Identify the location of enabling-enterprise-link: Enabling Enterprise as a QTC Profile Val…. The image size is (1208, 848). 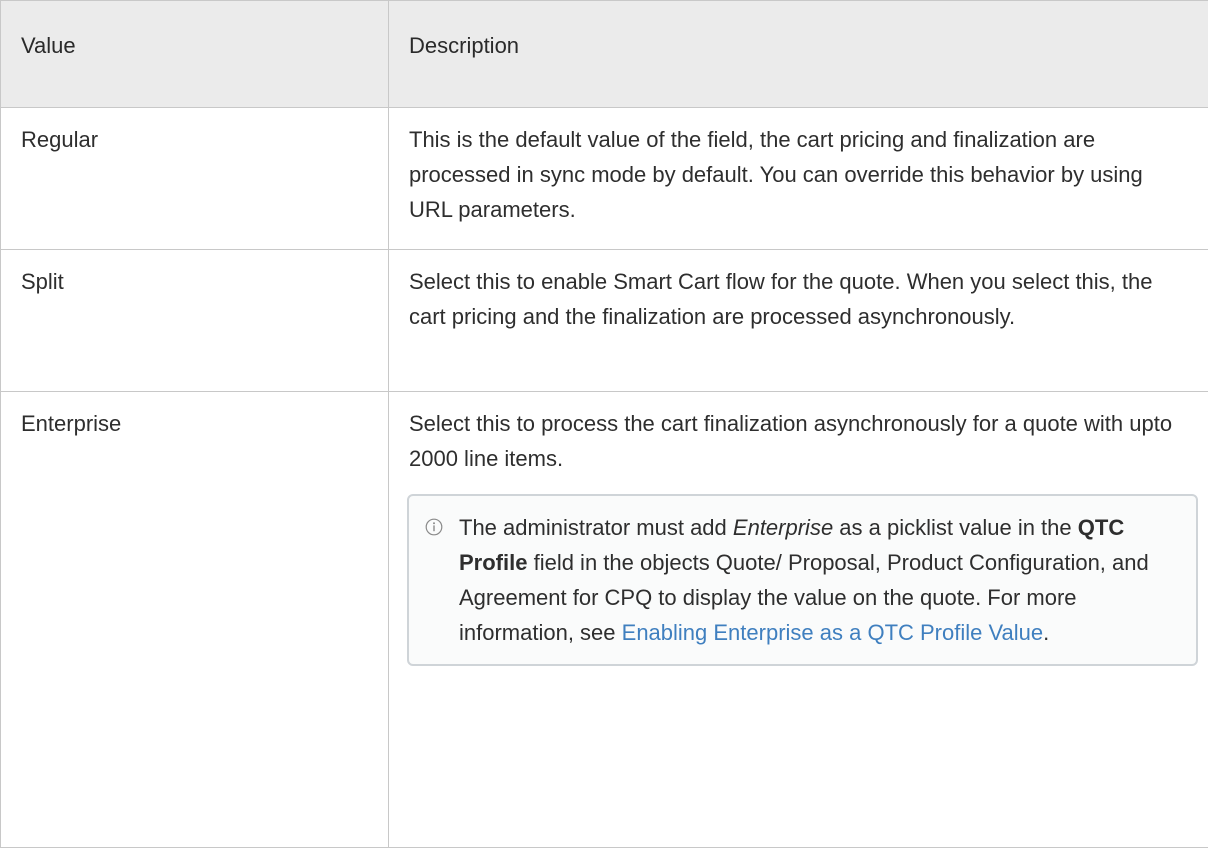
(832, 632).